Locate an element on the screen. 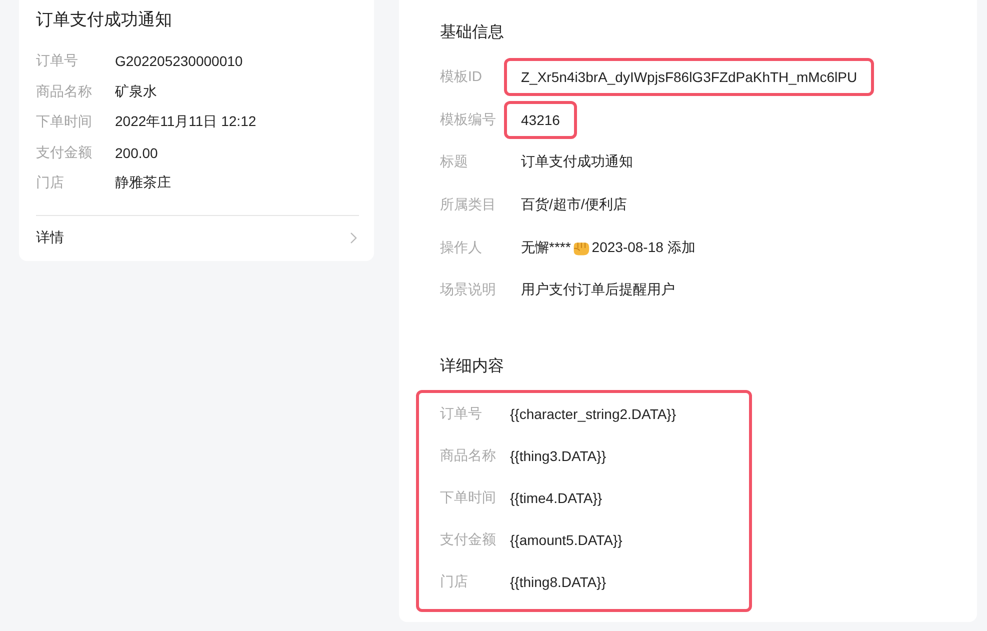  added-date-text: 2023-08-18 添加 is located at coordinates (644, 247).